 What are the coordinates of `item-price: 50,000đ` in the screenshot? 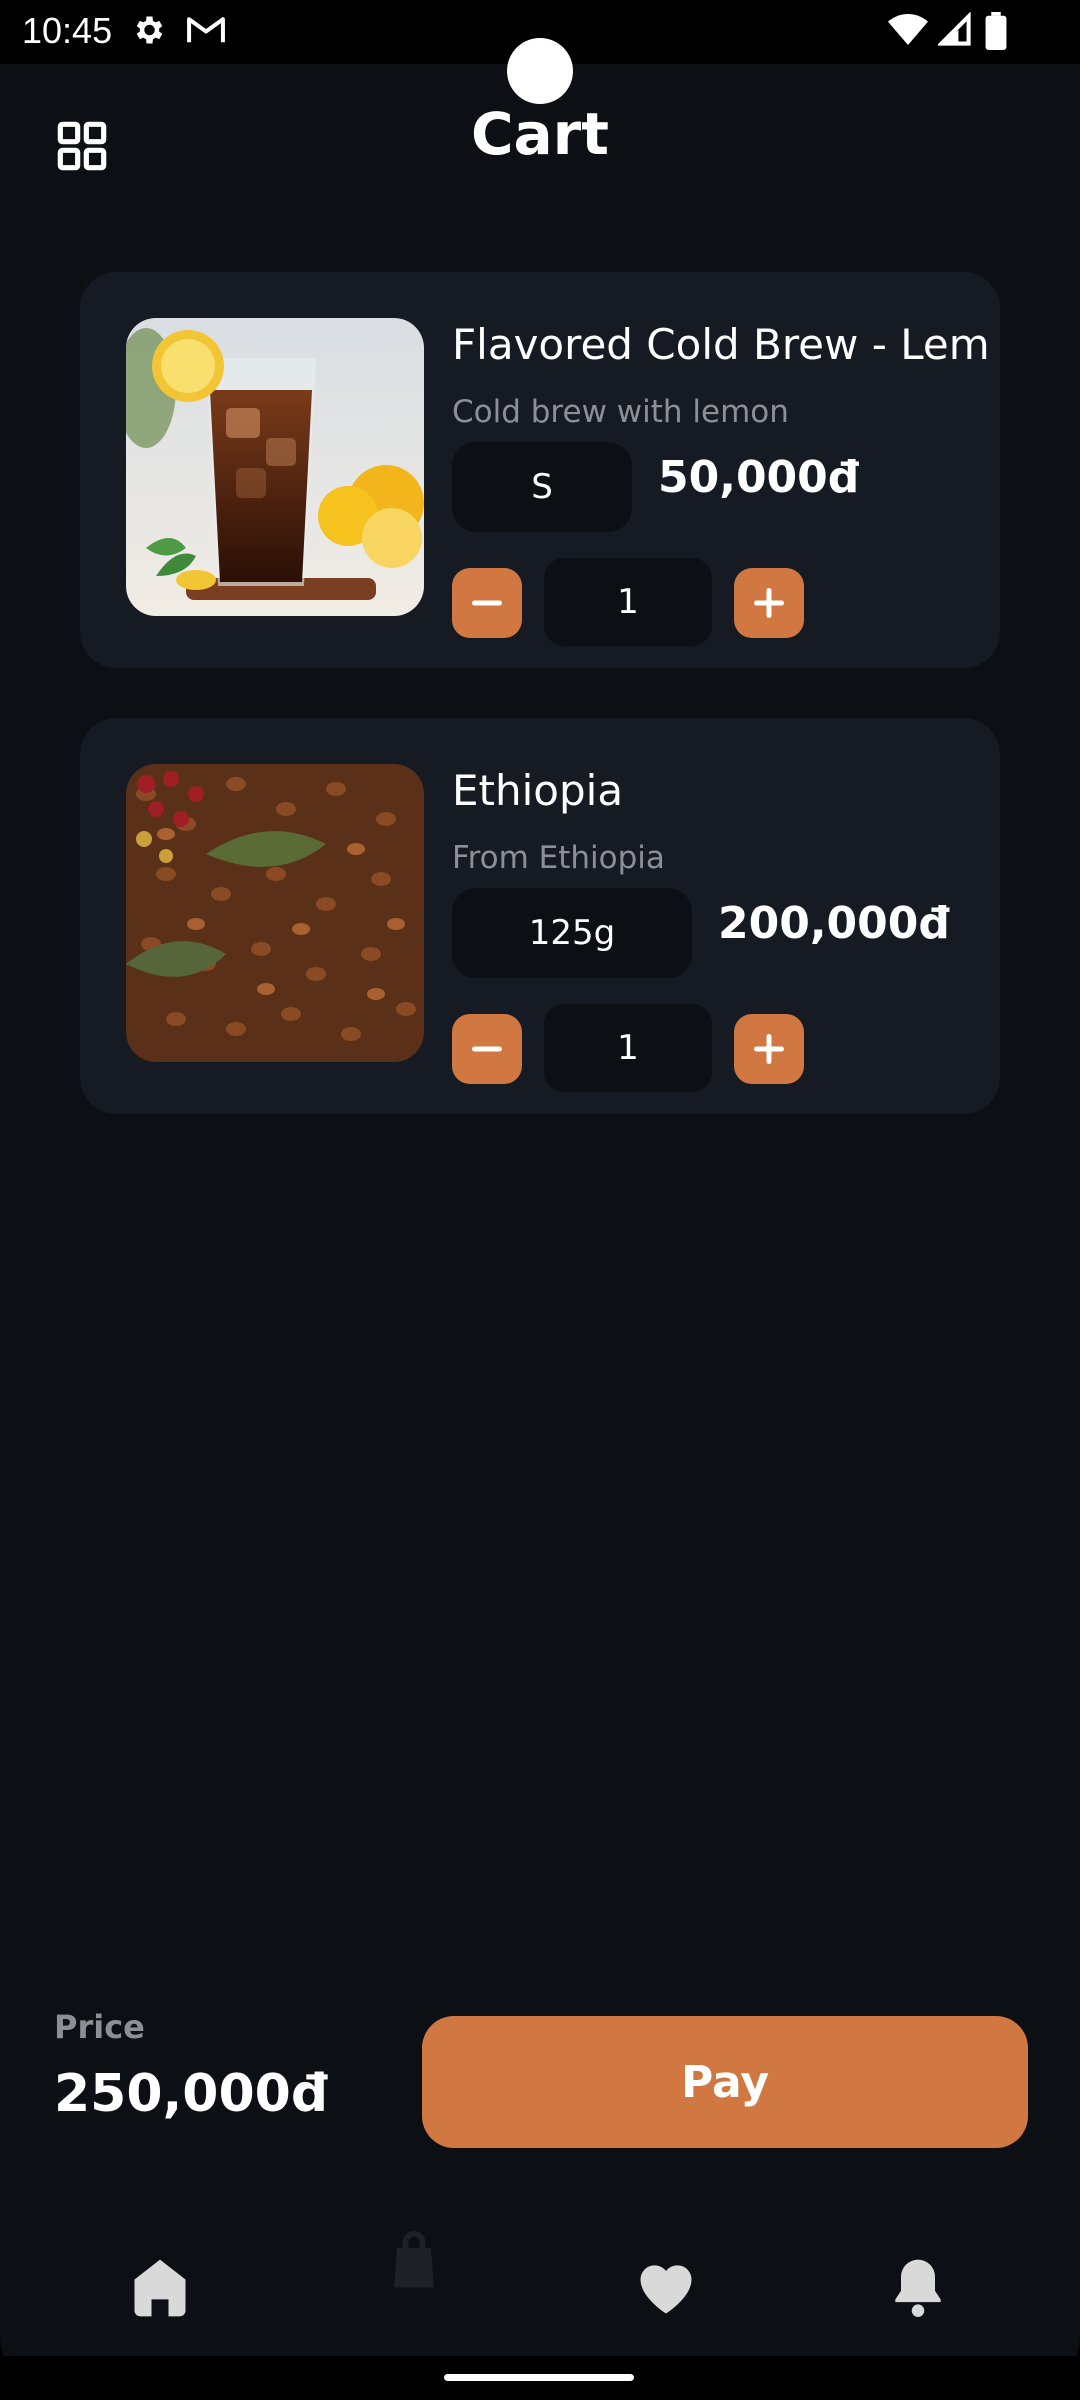 It's located at (759, 477).